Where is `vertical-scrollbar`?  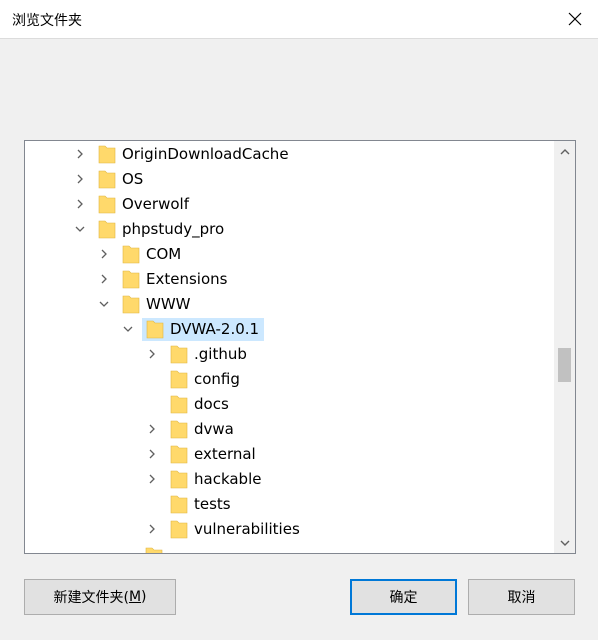 vertical-scrollbar is located at coordinates (564, 347).